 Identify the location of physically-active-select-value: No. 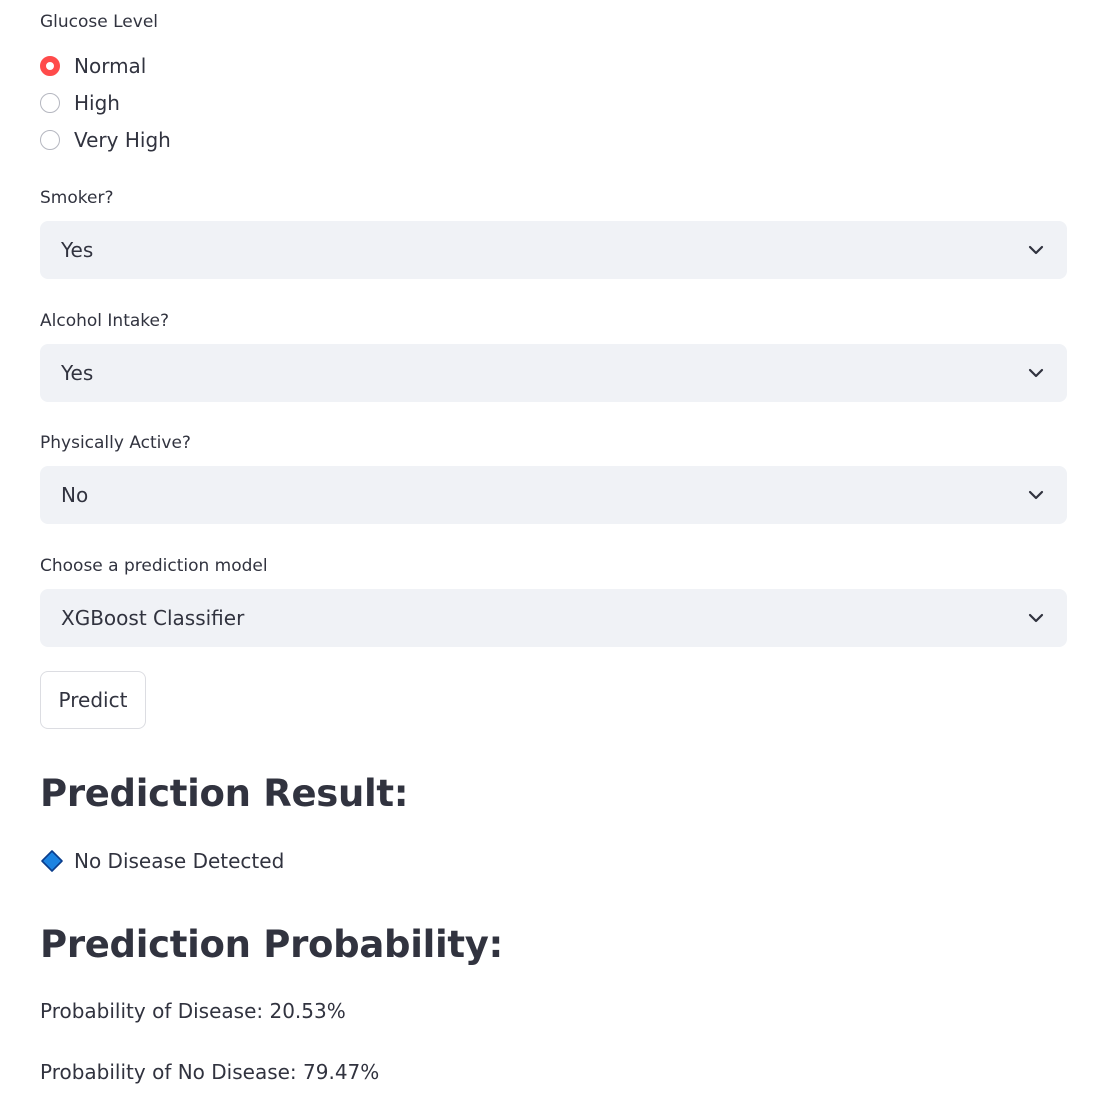
(75, 495).